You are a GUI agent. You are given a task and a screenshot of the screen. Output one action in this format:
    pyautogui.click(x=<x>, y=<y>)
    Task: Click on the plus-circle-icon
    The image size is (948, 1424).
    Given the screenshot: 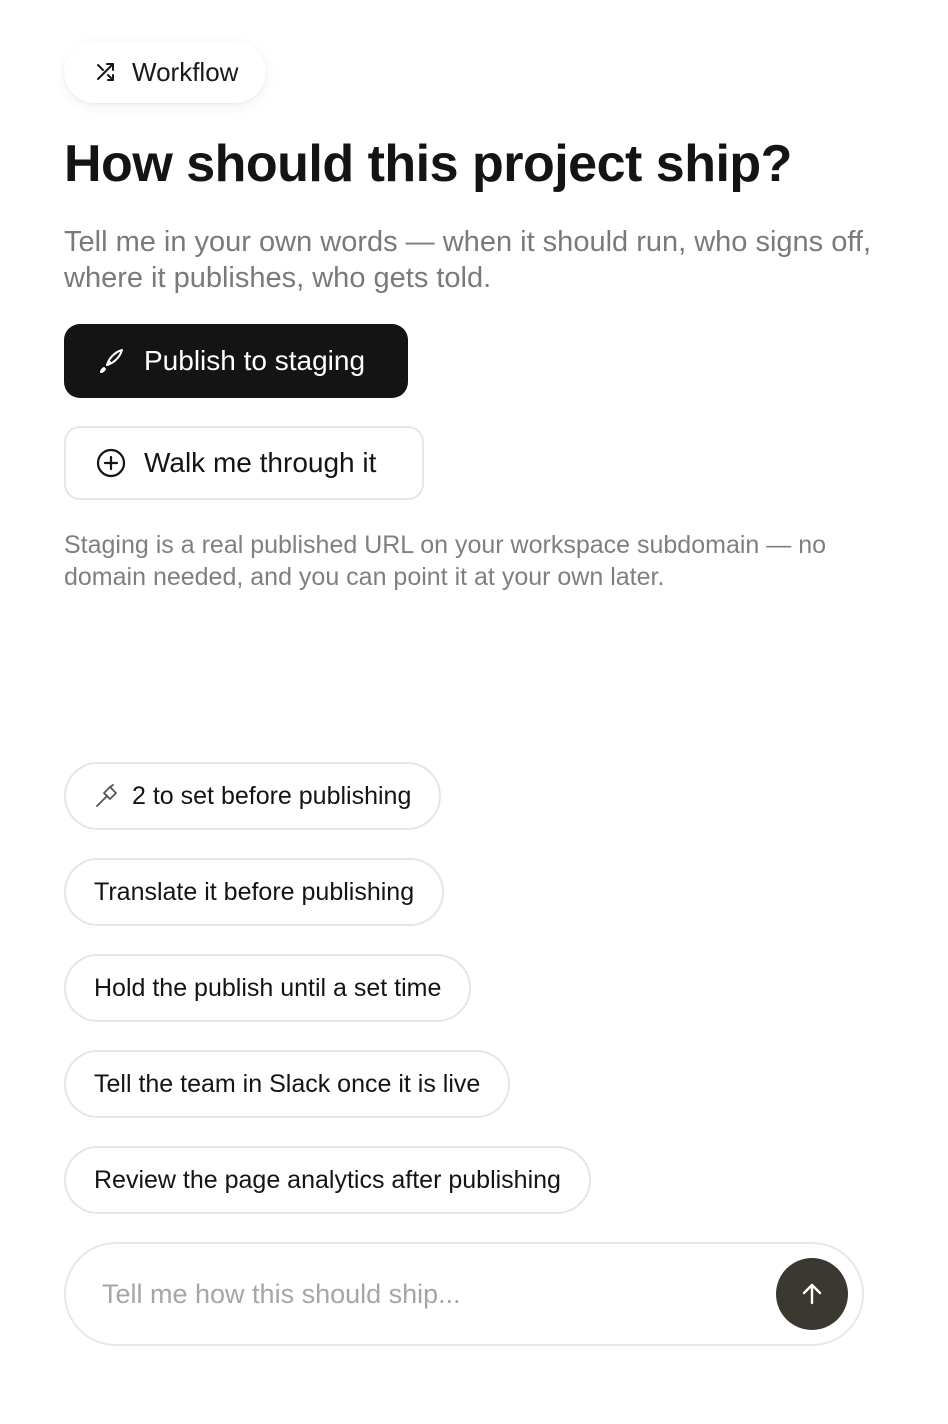 What is the action you would take?
    pyautogui.click(x=111, y=463)
    